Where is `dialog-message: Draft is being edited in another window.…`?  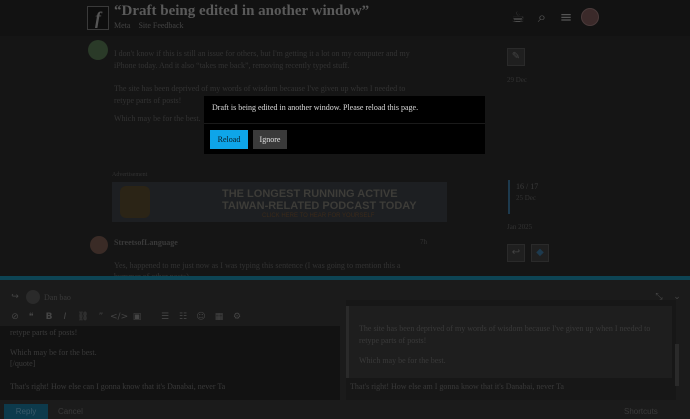 dialog-message: Draft is being edited in another window.… is located at coordinates (315, 107).